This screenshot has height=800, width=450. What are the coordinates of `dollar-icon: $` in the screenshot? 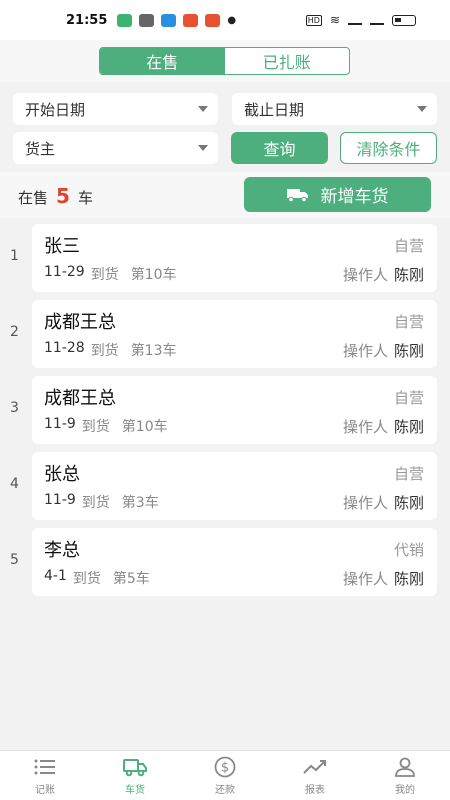 It's located at (225, 766).